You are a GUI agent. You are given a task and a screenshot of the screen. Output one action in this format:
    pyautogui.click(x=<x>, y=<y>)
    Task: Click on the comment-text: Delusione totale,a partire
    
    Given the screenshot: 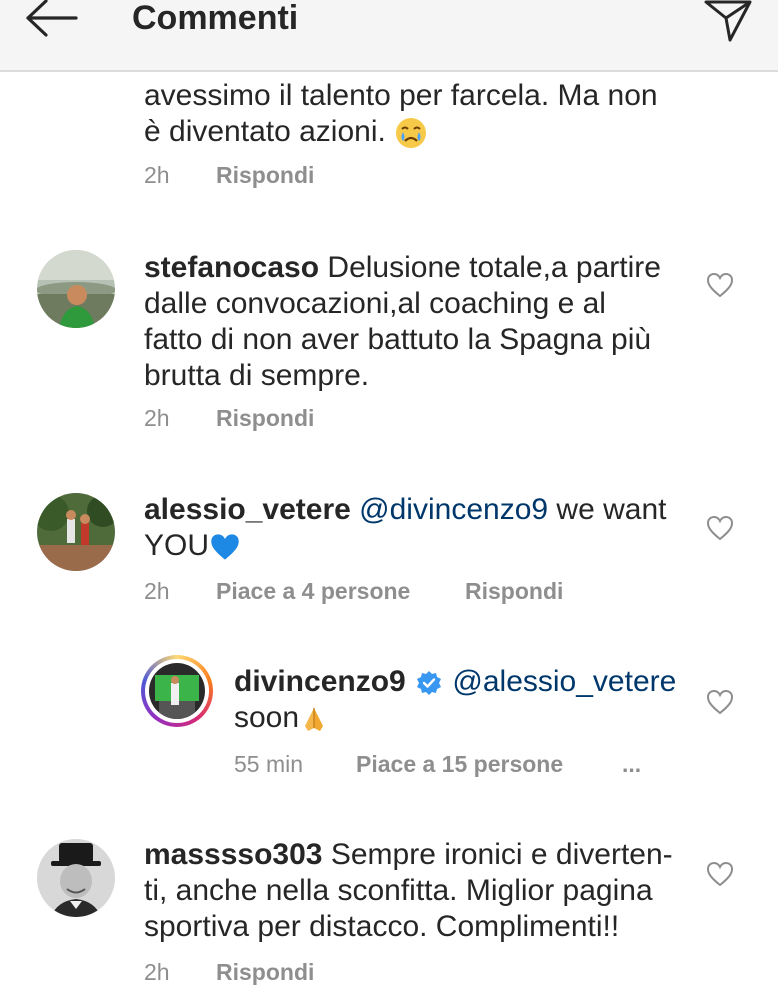 What is the action you would take?
    pyautogui.click(x=494, y=267)
    